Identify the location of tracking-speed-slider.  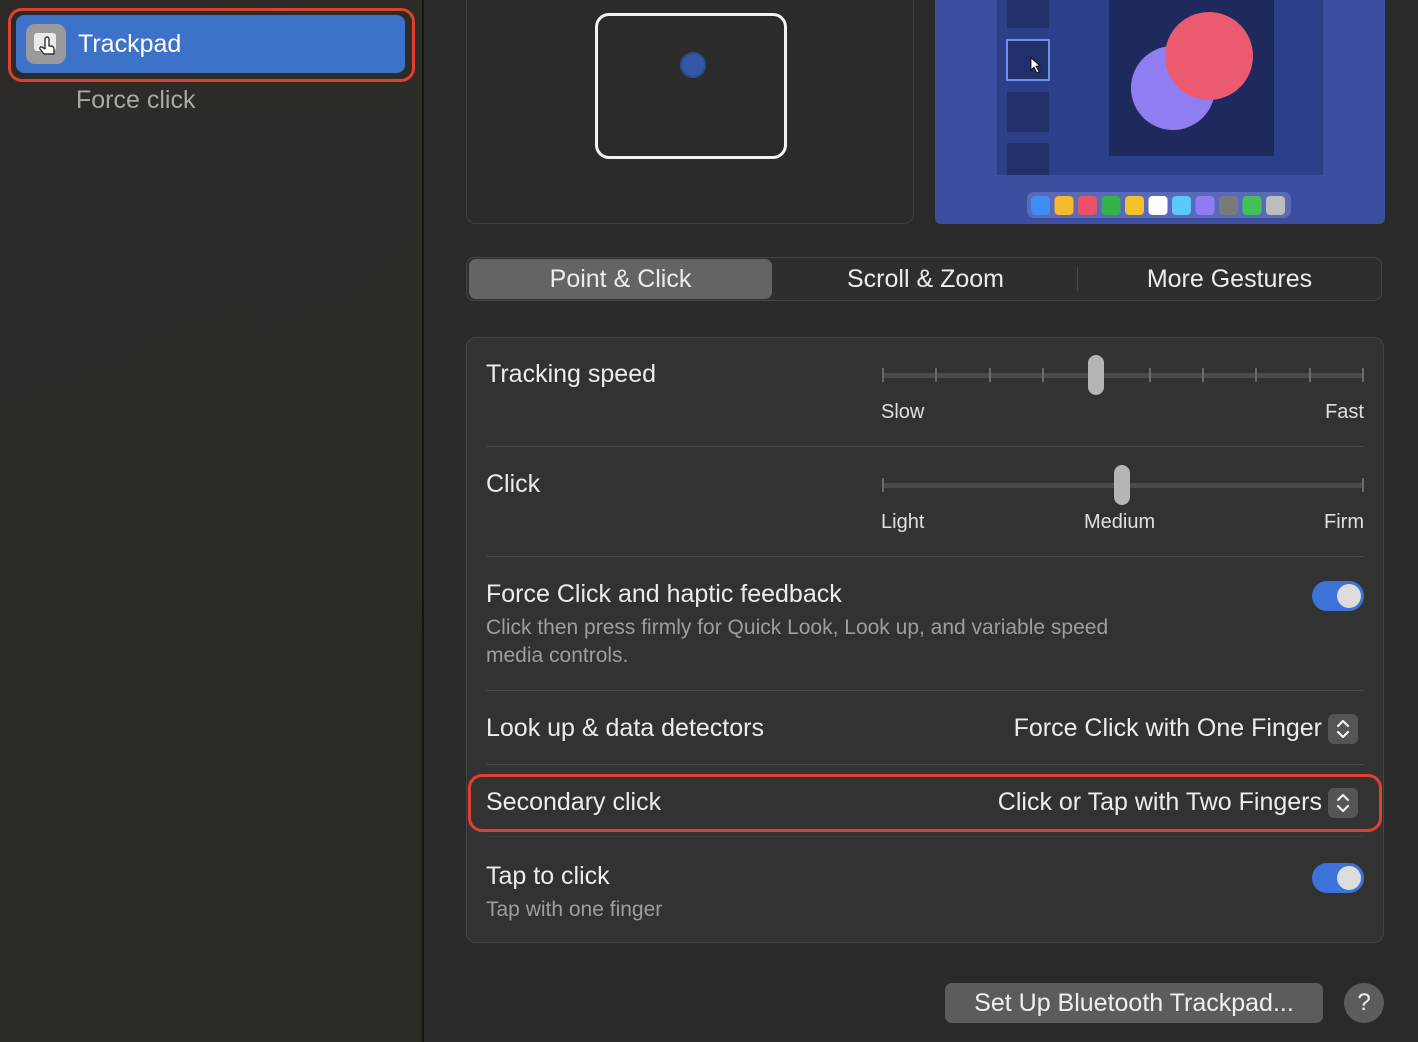
(1123, 375).